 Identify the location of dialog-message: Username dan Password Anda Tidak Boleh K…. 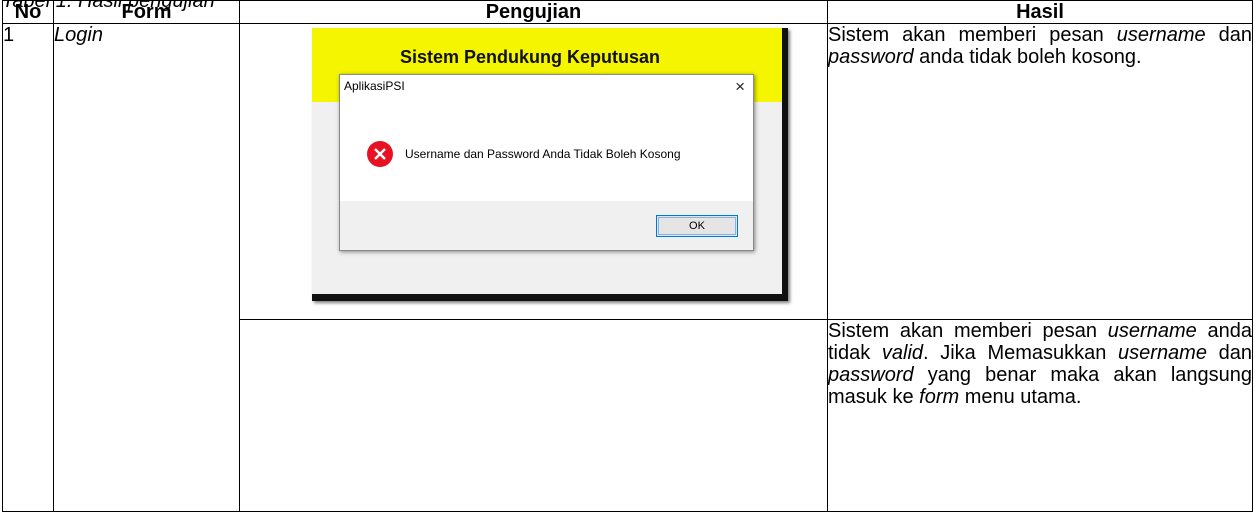
(543, 154).